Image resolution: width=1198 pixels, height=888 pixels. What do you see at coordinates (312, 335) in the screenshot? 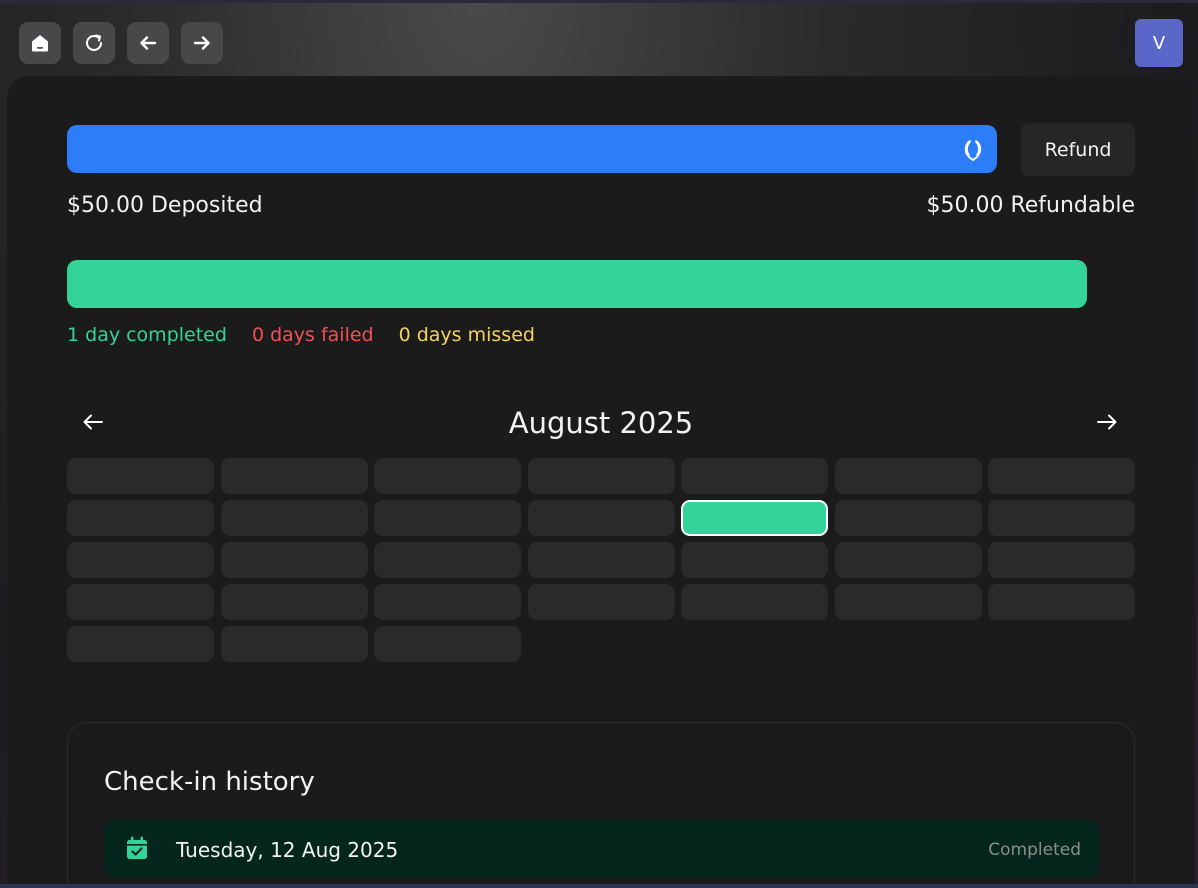
I see `failed-count: 0 days failed` at bounding box center [312, 335].